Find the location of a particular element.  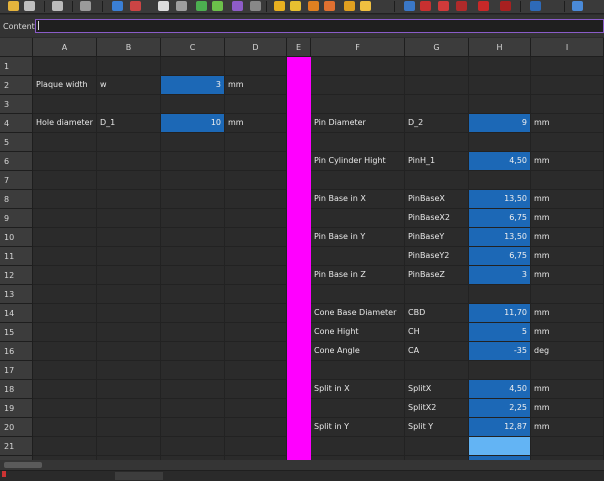

row-header: 21 is located at coordinates (16, 446).